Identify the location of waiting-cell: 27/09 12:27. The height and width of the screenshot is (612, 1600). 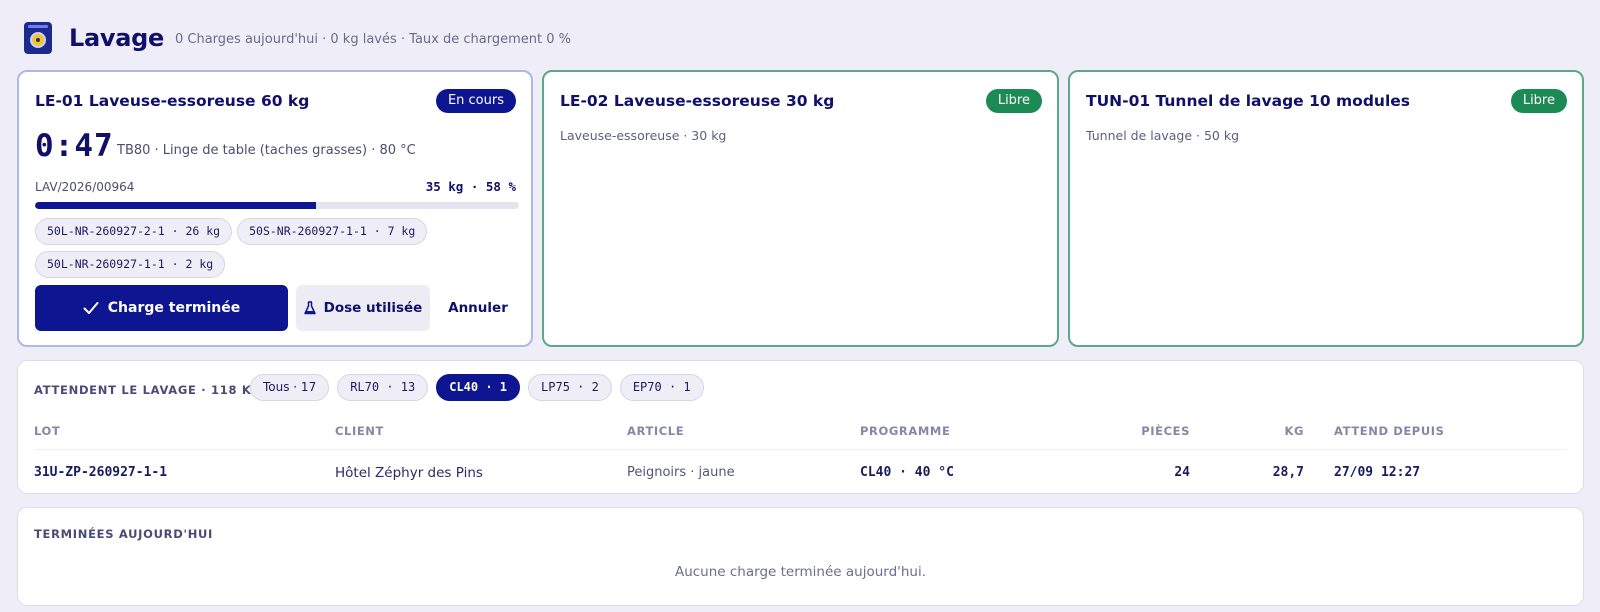
(1377, 472).